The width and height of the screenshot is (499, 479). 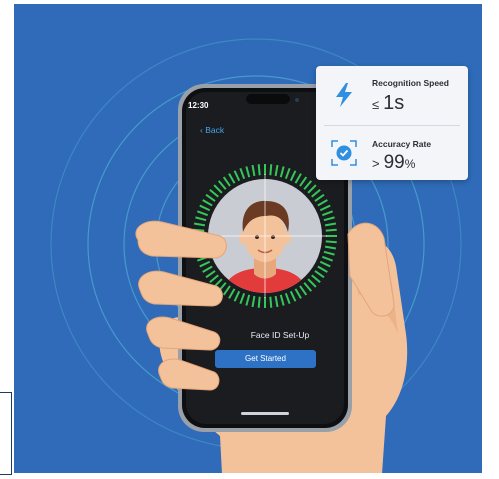 I want to click on metric-recognition-speed: Recognition Speed ≤1s, so click(x=392, y=96).